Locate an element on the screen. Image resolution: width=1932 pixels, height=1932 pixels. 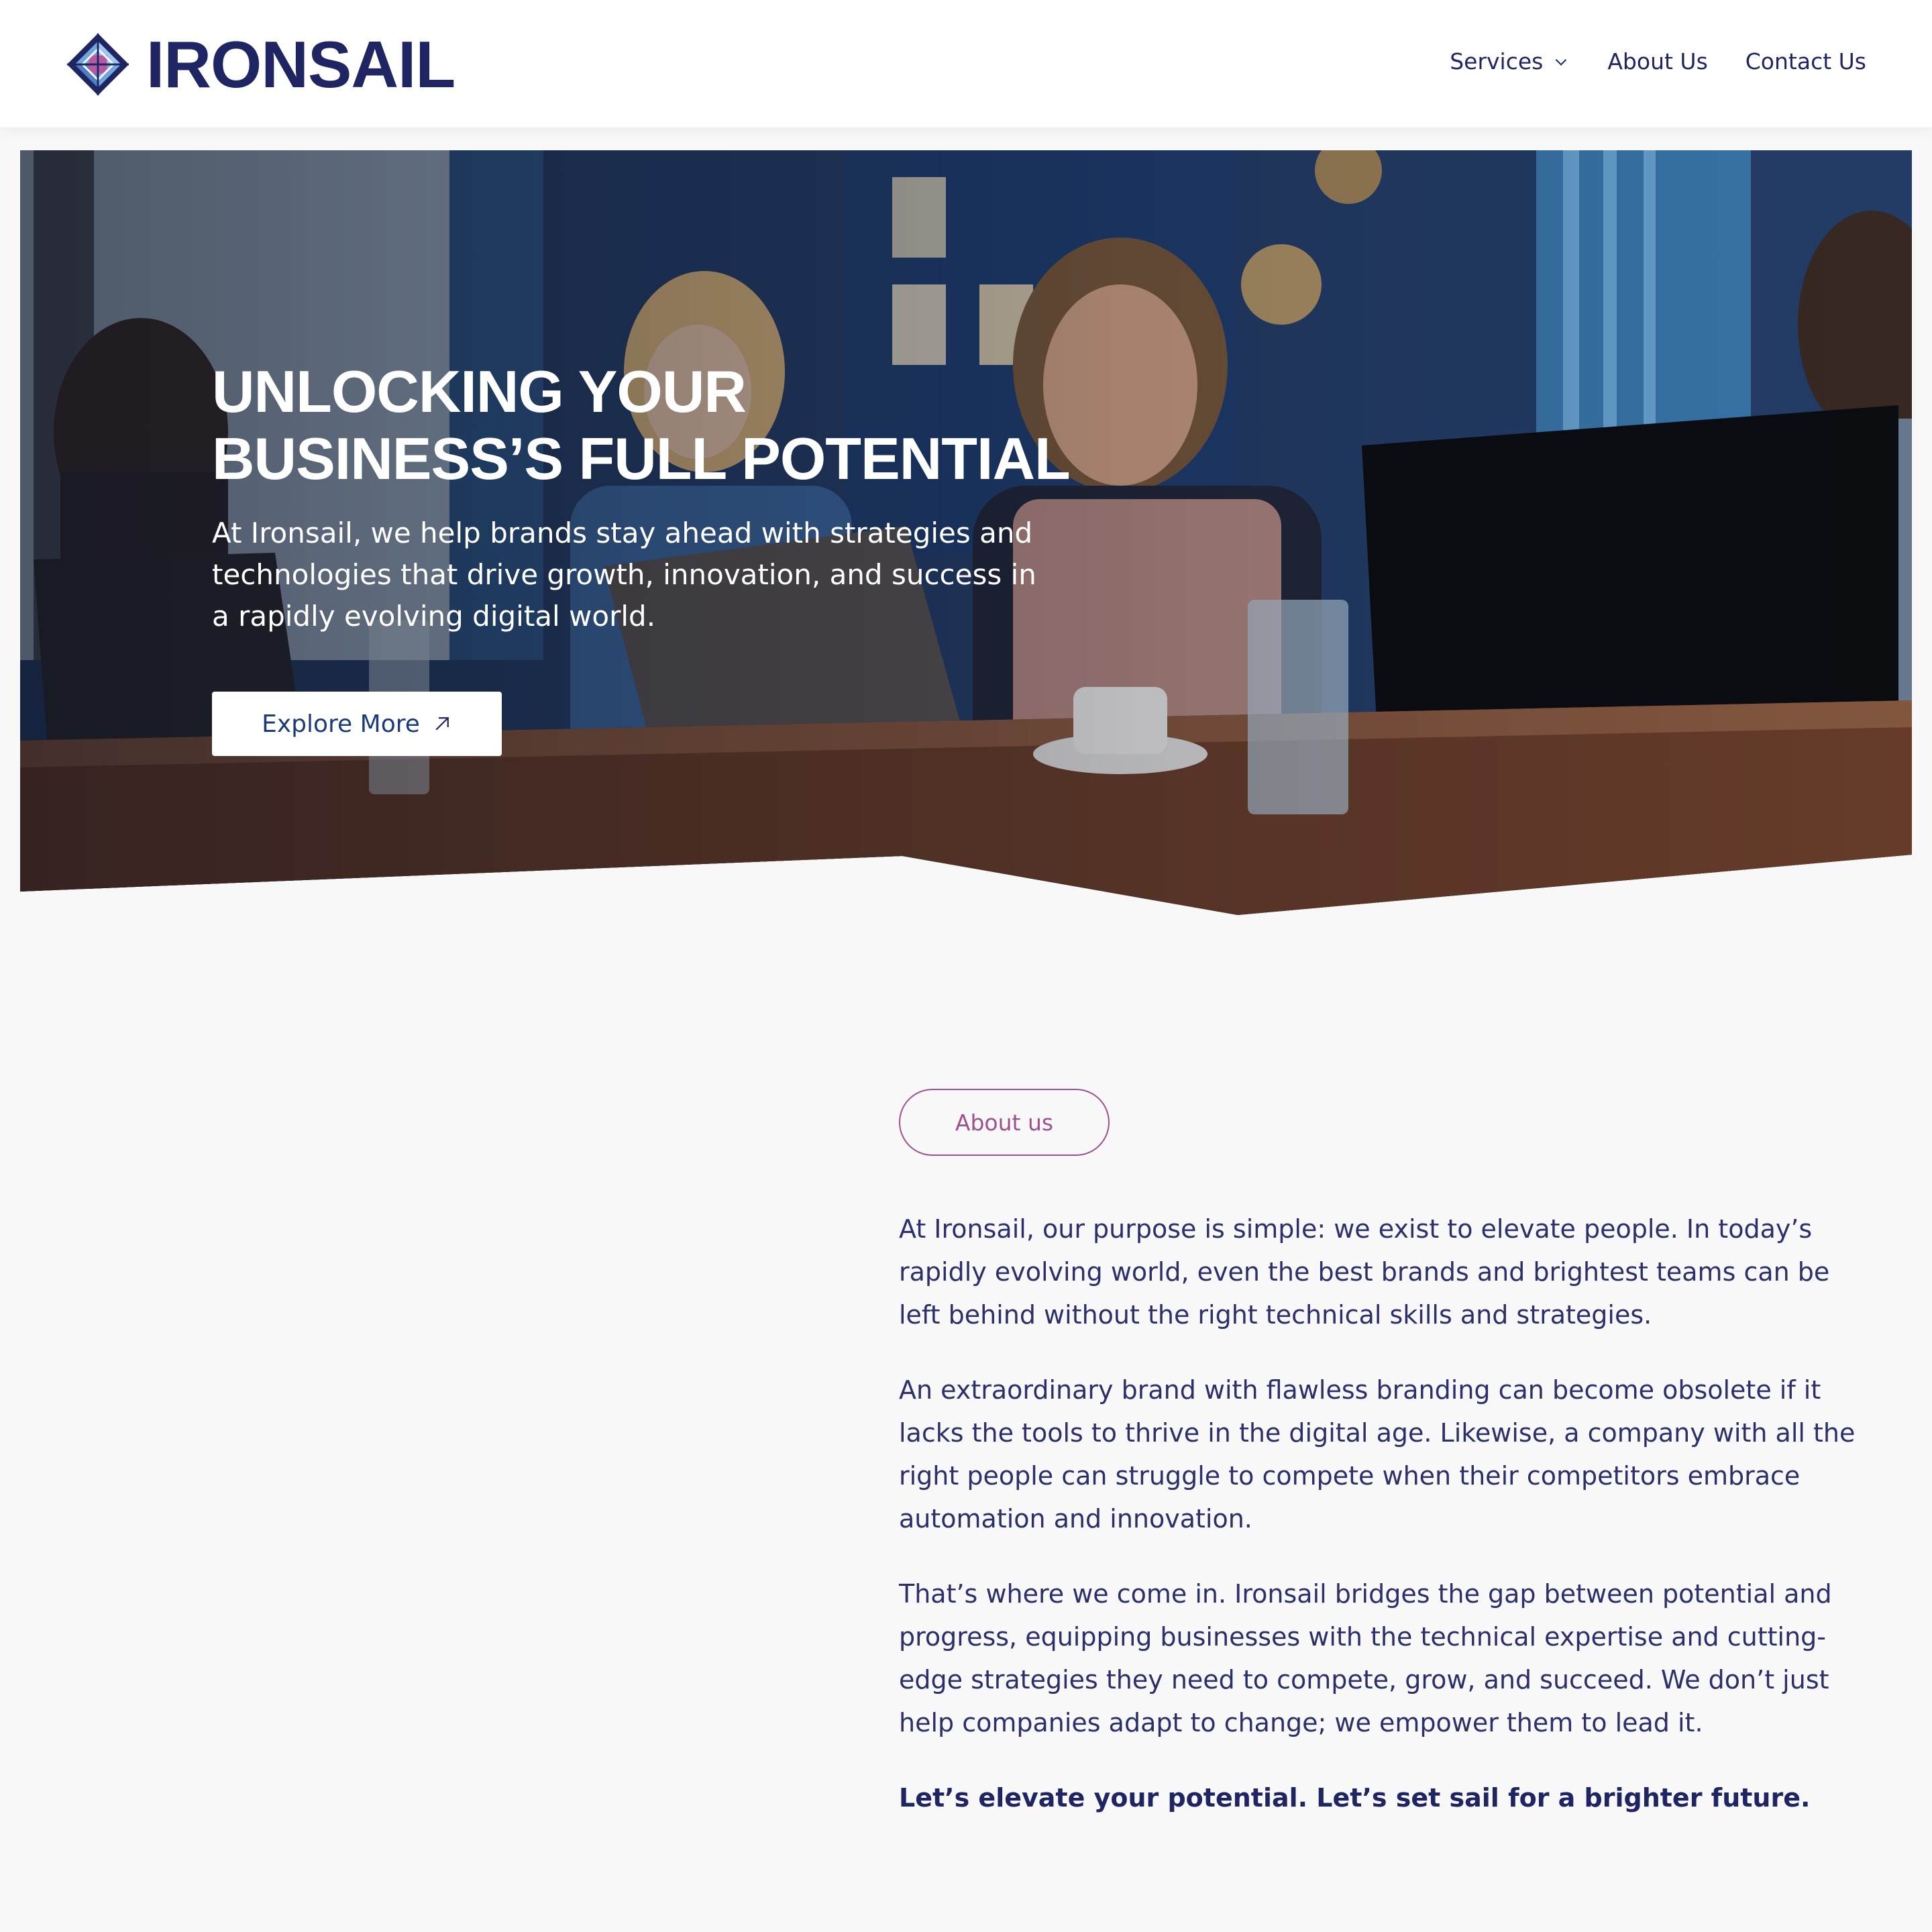
explore-more-label: Explore More is located at coordinates (341, 724).